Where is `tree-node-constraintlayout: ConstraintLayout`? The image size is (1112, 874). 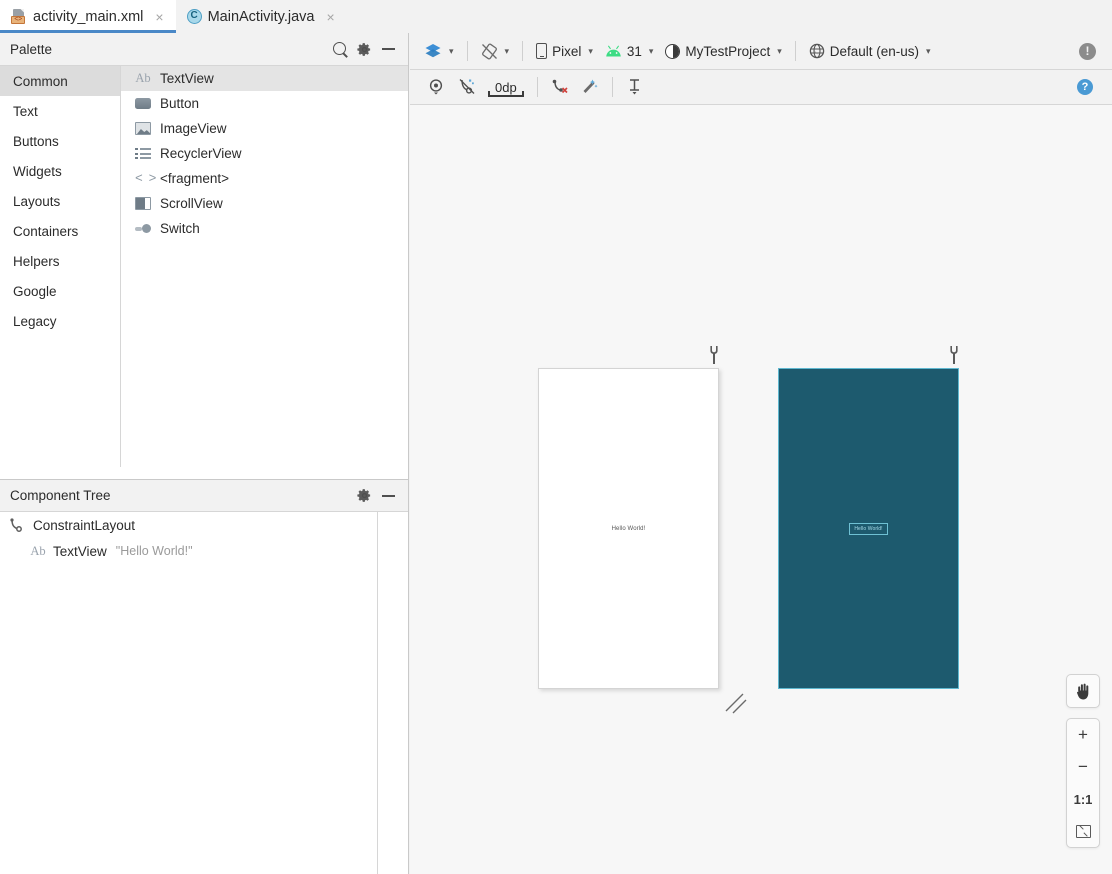
tree-node-constraintlayout: ConstraintLayout is located at coordinates (204, 525).